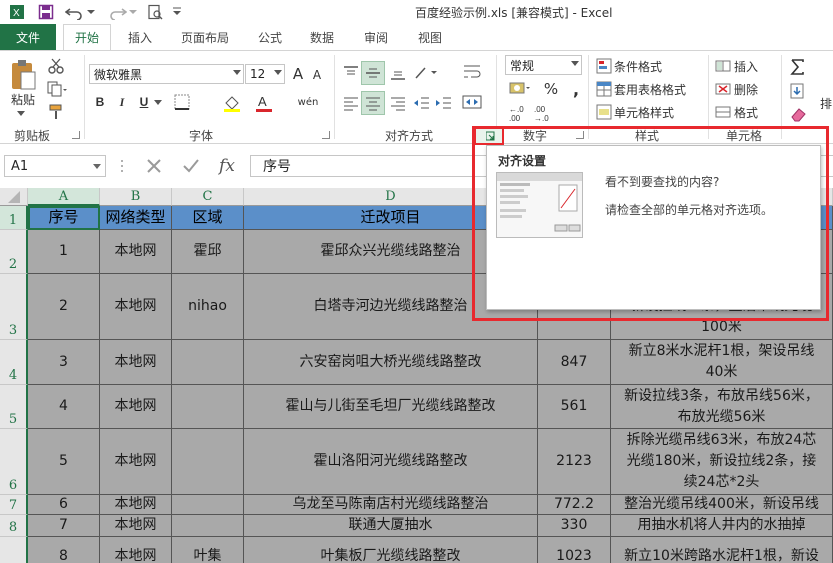 This screenshot has width=833, height=563. What do you see at coordinates (14, 252) in the screenshot?
I see `row-header: 2` at bounding box center [14, 252].